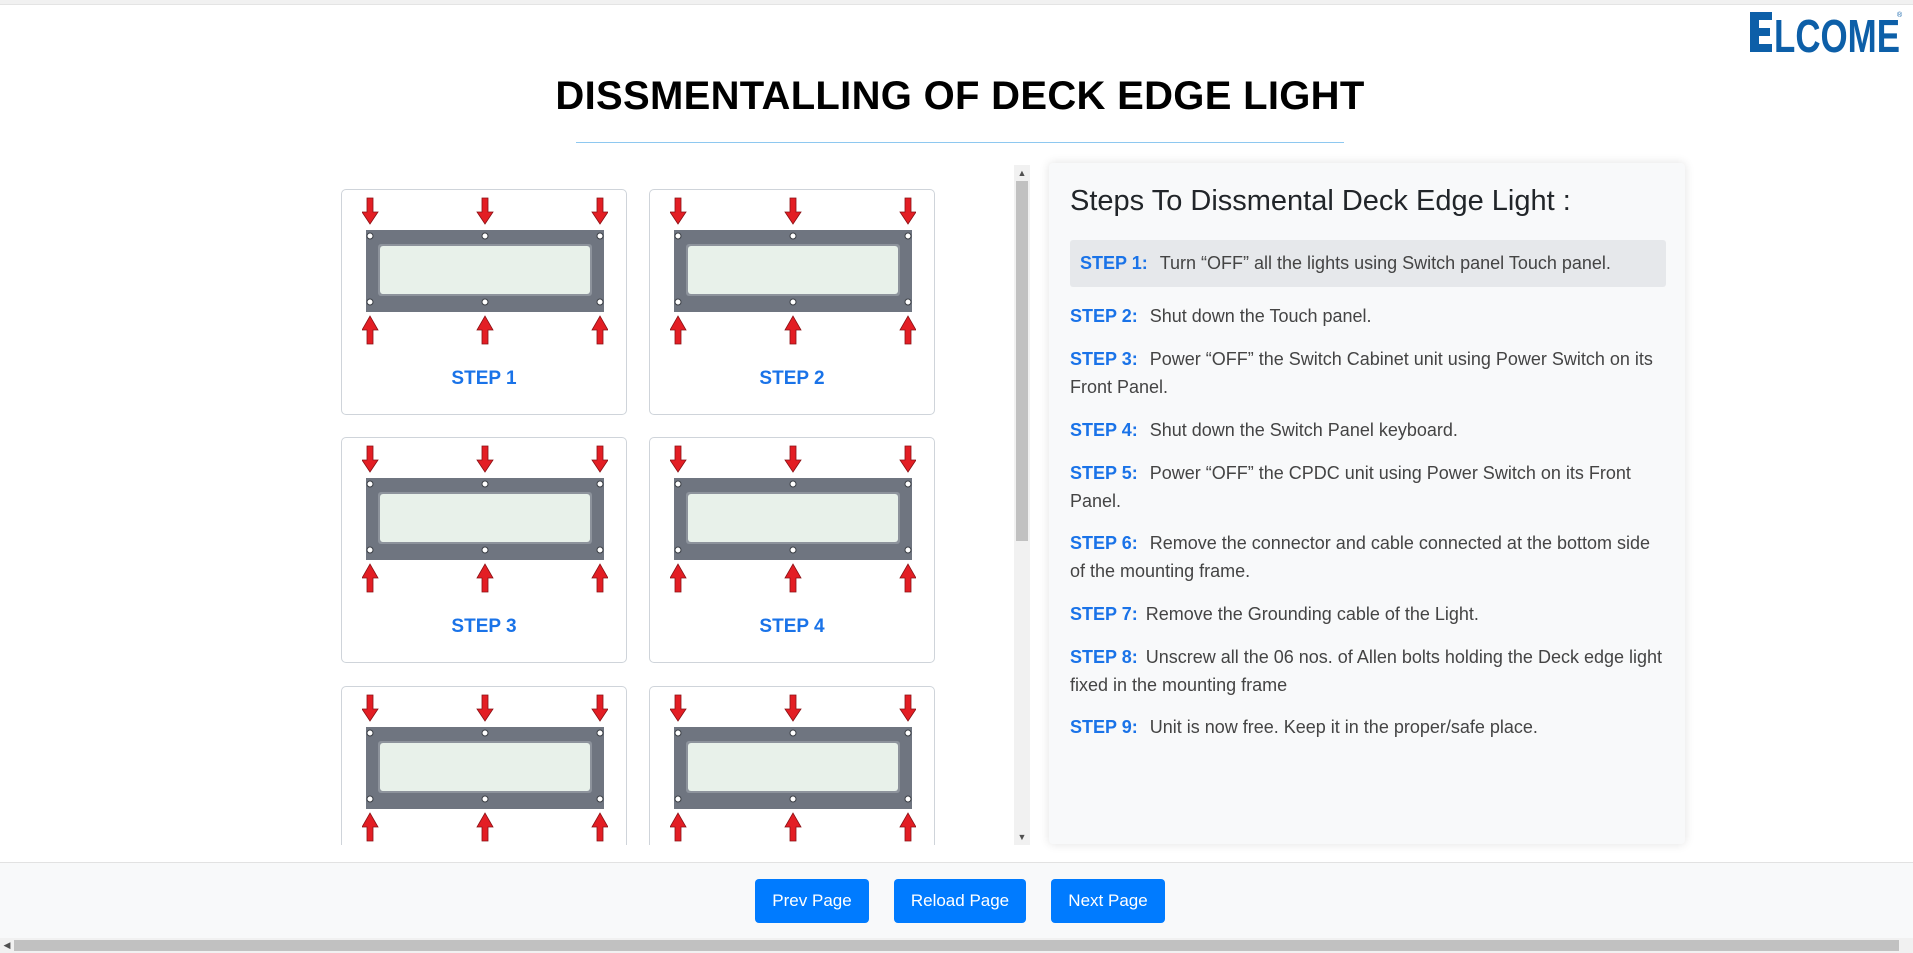  Describe the element at coordinates (1104, 614) in the screenshot. I see `step-label: STEP 7:` at that location.